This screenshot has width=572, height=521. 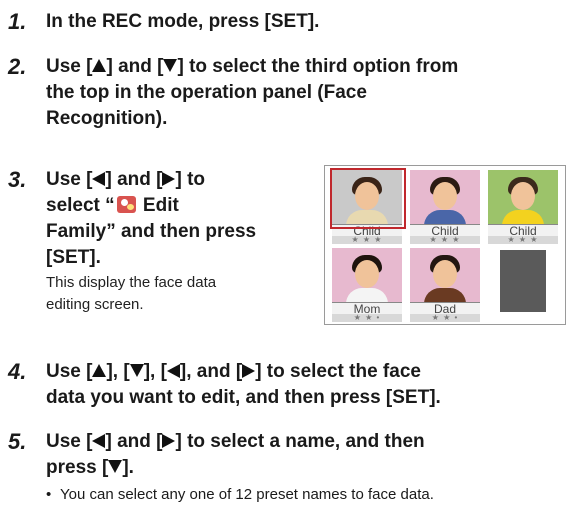 What do you see at coordinates (338, 371) in the screenshot?
I see `text-fragment: ] to select the face` at bounding box center [338, 371].